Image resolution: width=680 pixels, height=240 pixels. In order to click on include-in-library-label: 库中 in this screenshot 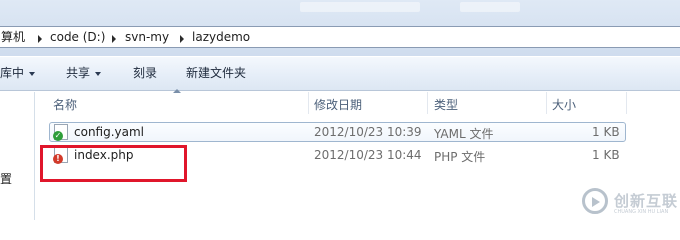, I will do `click(12, 73)`.